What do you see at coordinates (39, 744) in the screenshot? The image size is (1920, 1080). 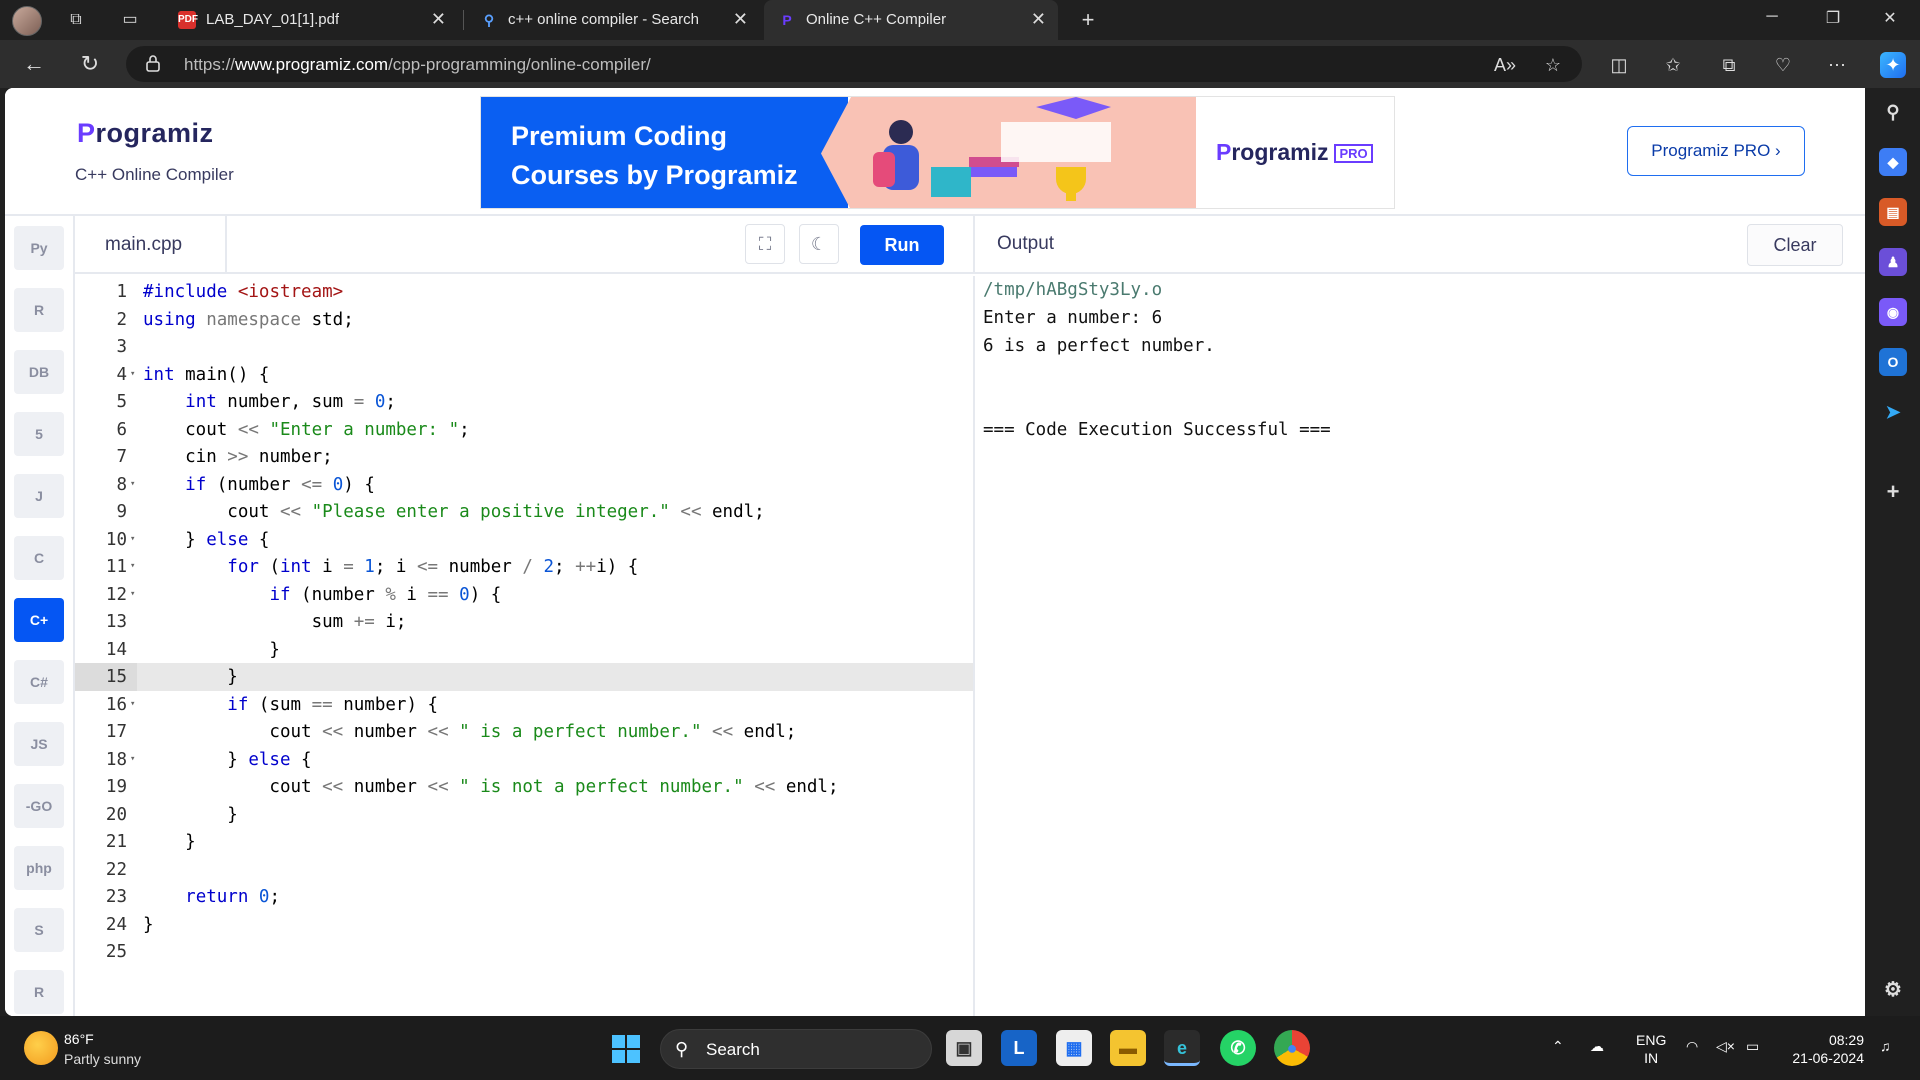 I see `javascript-icon: JS` at bounding box center [39, 744].